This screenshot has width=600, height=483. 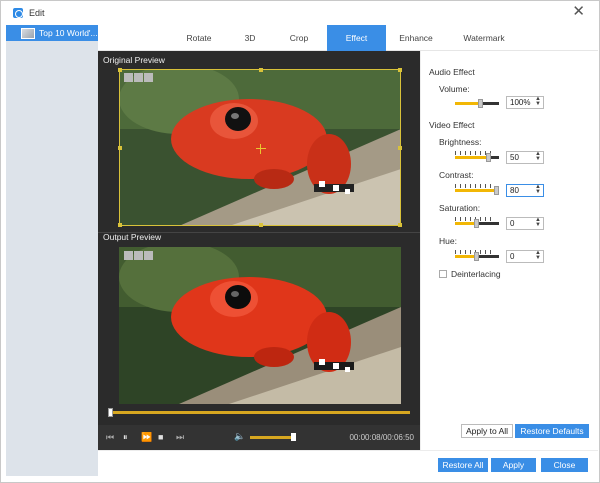 I want to click on hue-spinbox: 0 ▲ ▼, so click(x=525, y=256).